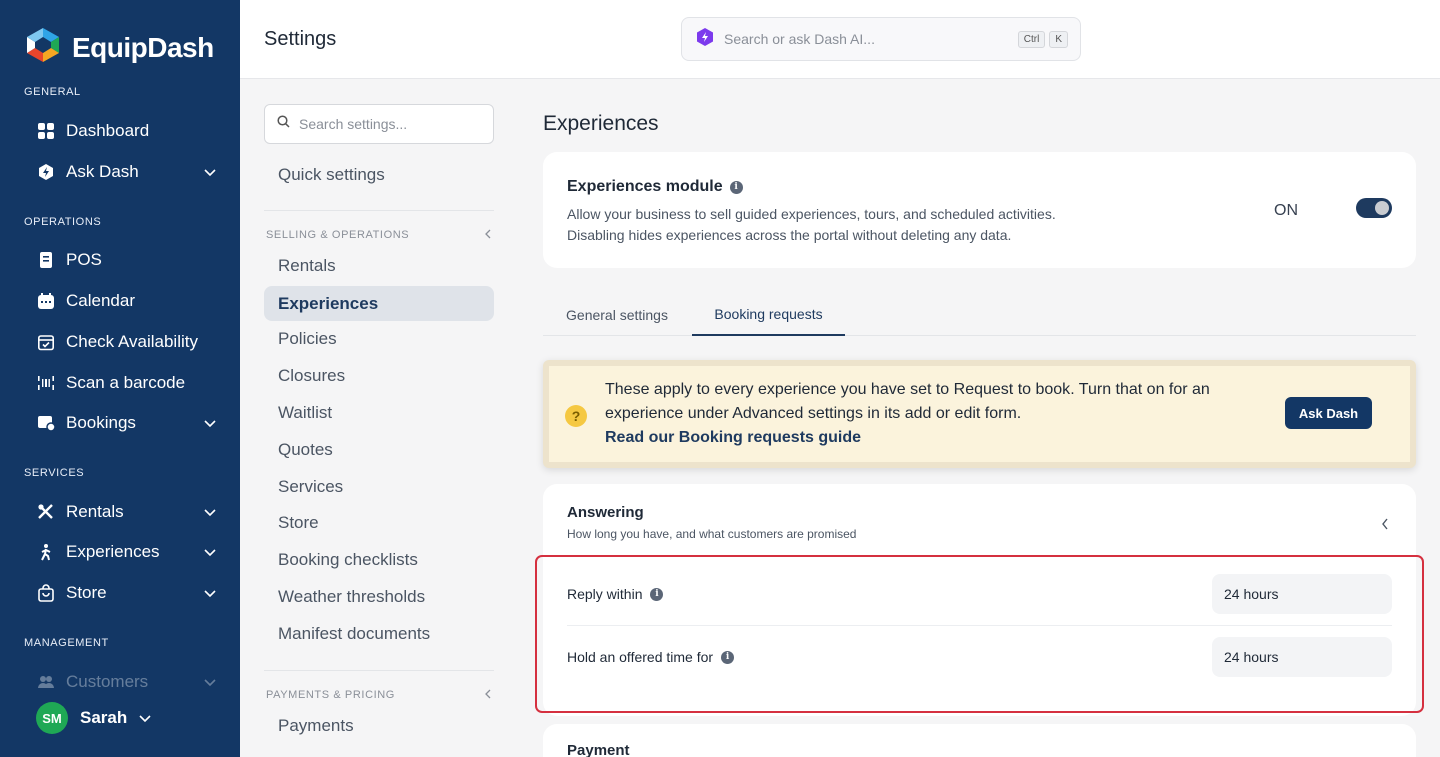 This screenshot has width=1440, height=757. What do you see at coordinates (733, 437) in the screenshot?
I see `booking-requests-guide-link: Read our Booking requests guide` at bounding box center [733, 437].